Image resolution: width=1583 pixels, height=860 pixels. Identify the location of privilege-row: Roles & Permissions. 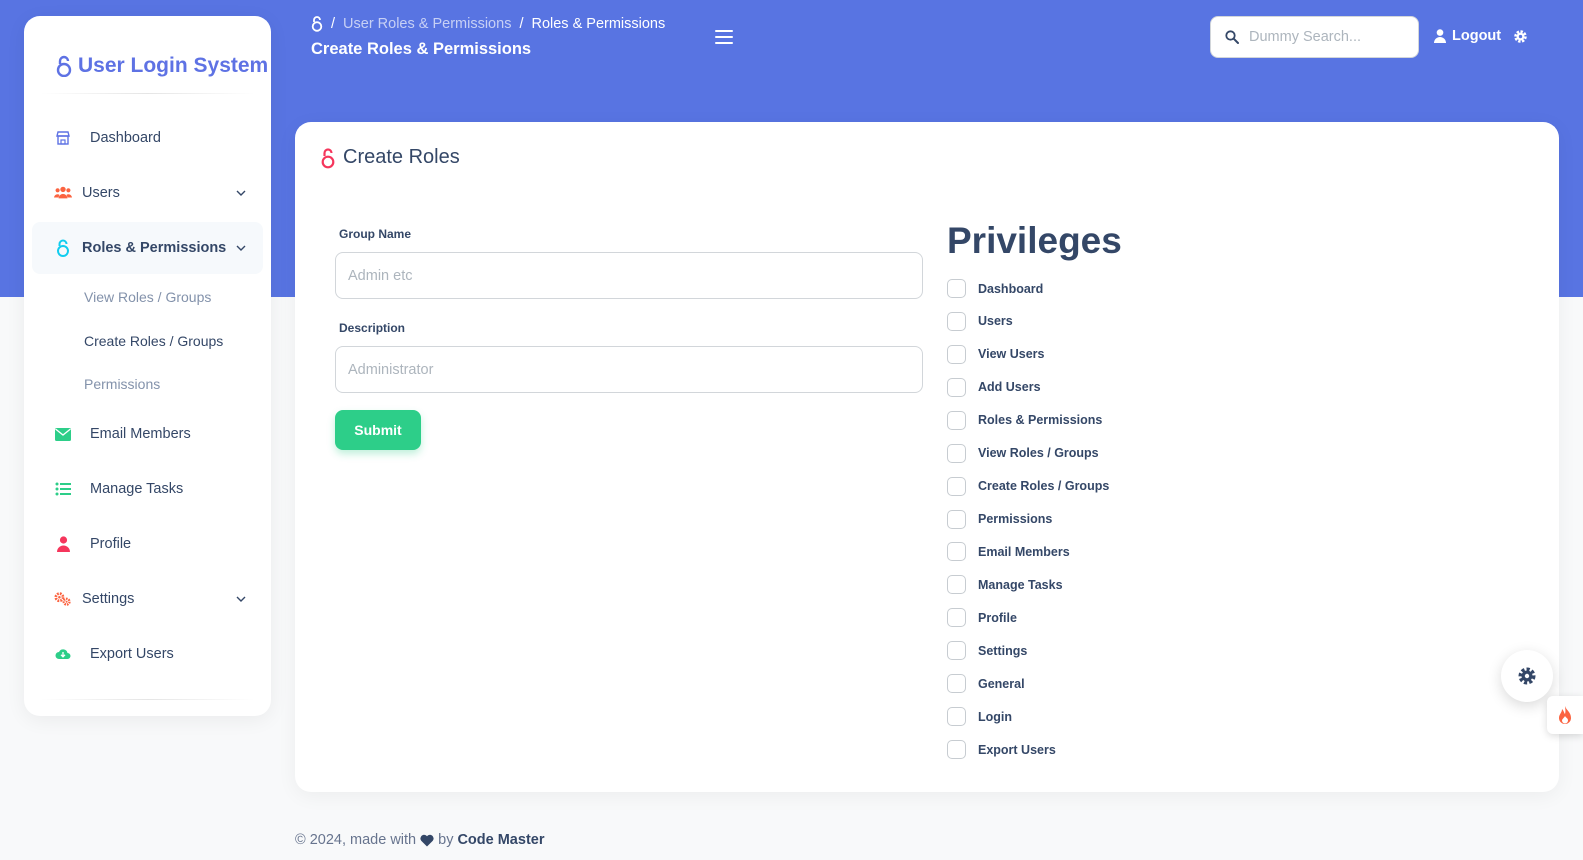
(1025, 420).